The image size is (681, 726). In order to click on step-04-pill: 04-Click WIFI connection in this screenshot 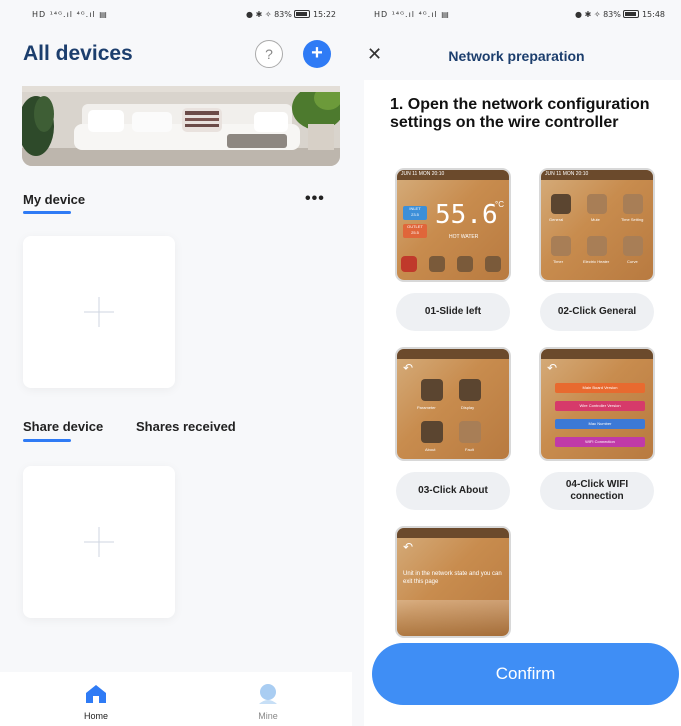, I will do `click(597, 491)`.